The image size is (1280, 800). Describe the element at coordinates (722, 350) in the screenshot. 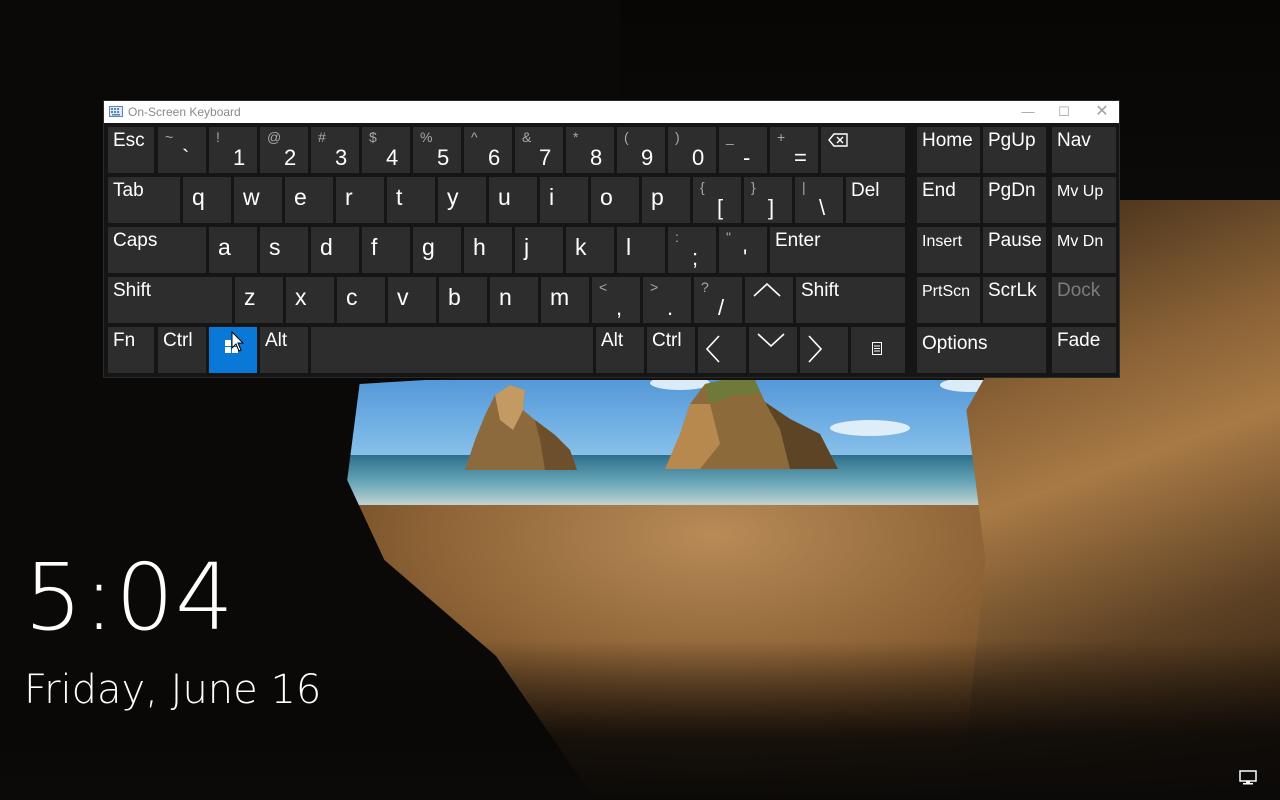

I see `key-arrow-left` at that location.